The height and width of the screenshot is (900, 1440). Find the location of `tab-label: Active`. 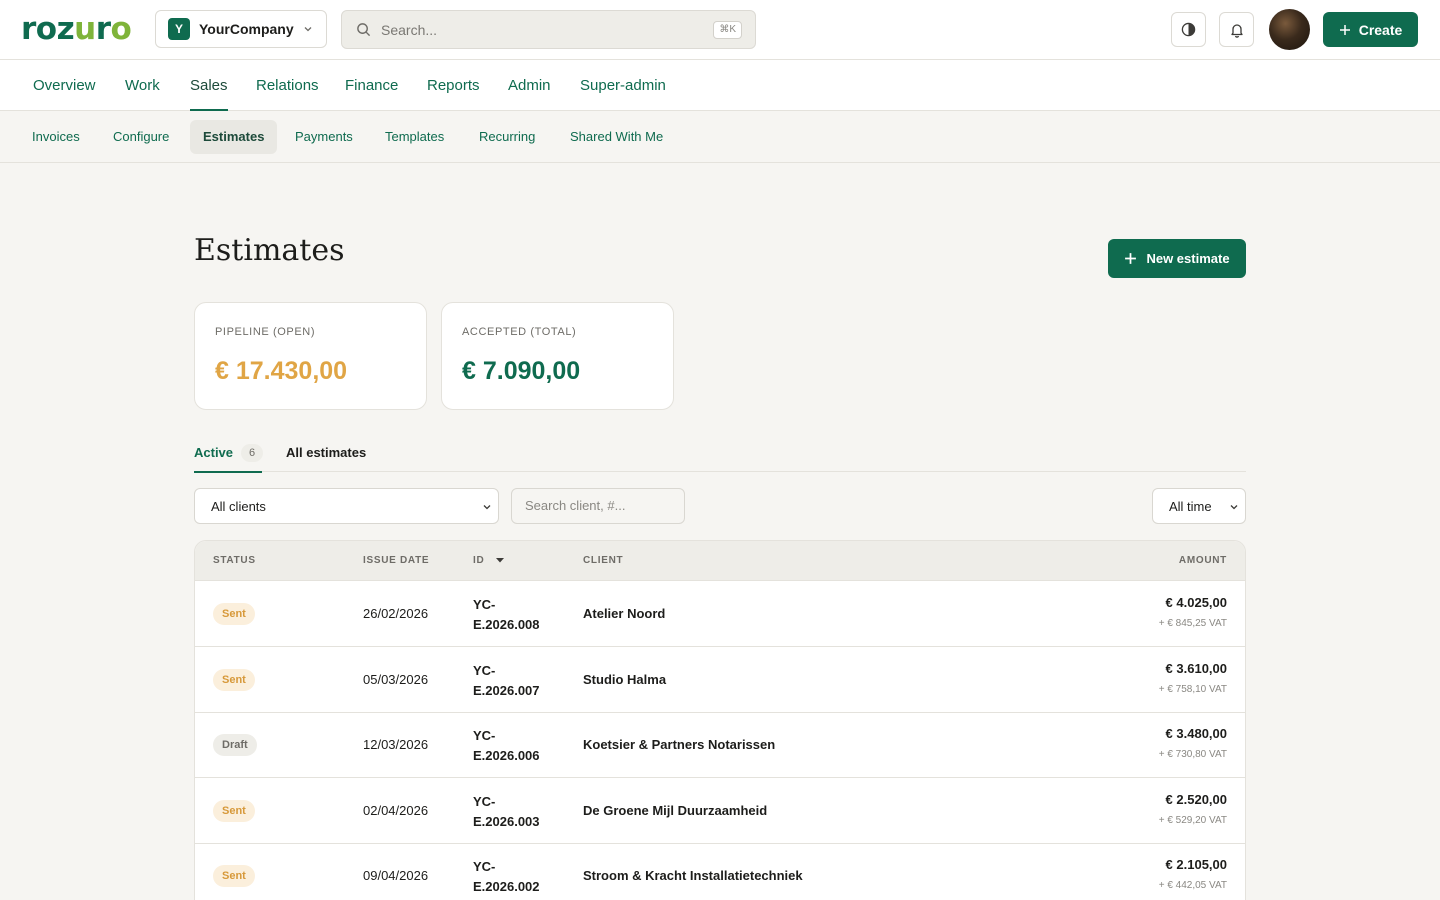

tab-label: Active is located at coordinates (214, 452).